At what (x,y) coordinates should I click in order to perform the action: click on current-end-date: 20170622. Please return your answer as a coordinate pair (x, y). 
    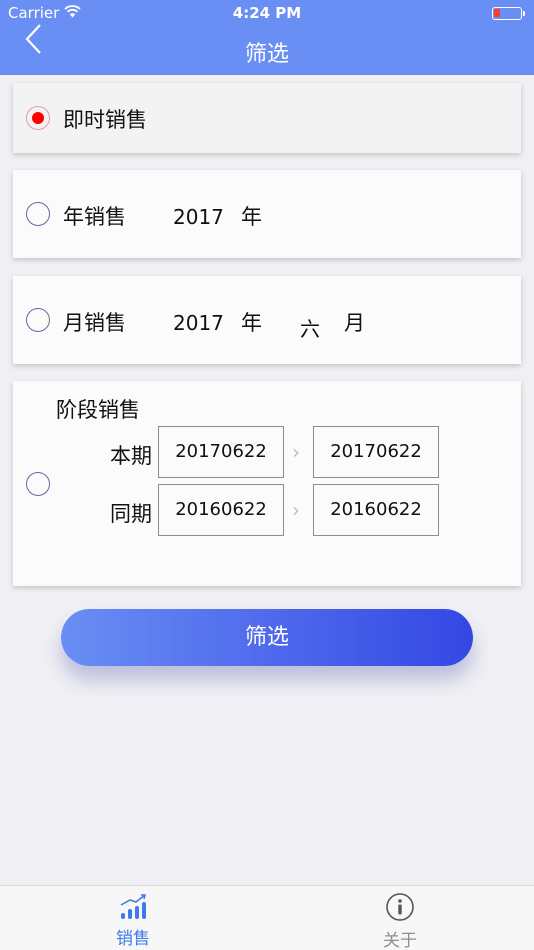
    Looking at the image, I should click on (376, 452).